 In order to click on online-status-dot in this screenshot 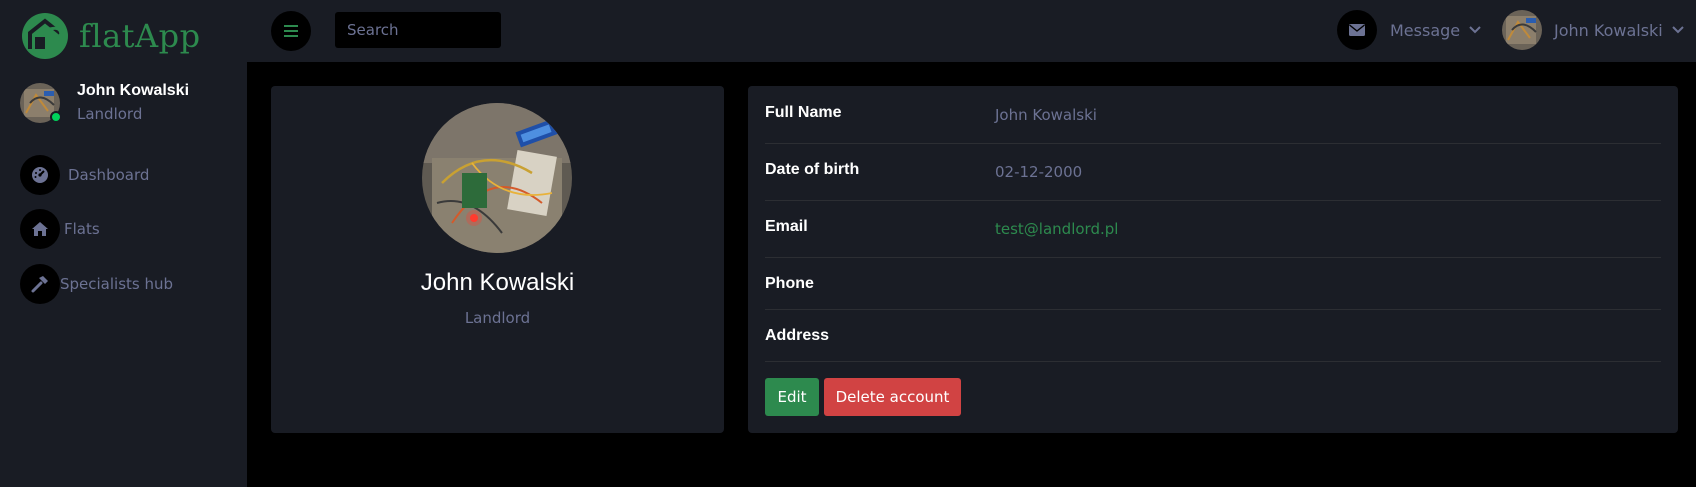, I will do `click(56, 117)`.